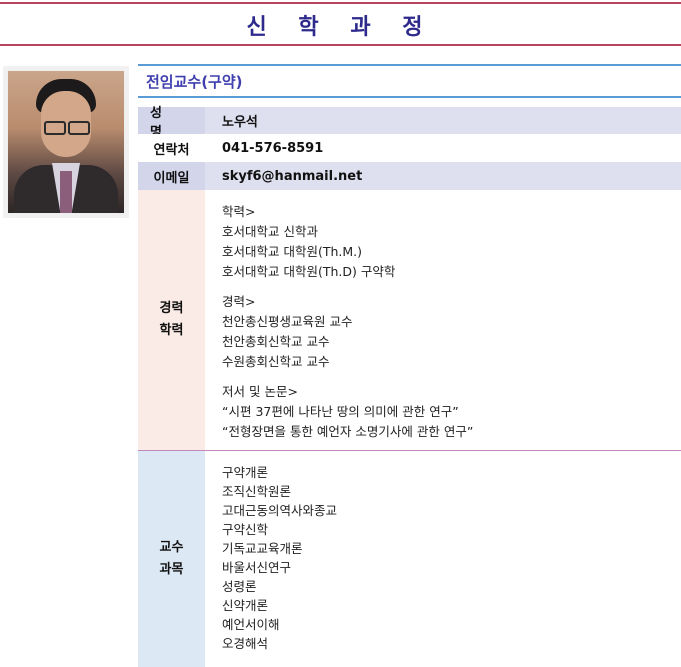 This screenshot has width=681, height=667. Describe the element at coordinates (171, 330) in the screenshot. I see `career-side-line2: 학력` at that location.